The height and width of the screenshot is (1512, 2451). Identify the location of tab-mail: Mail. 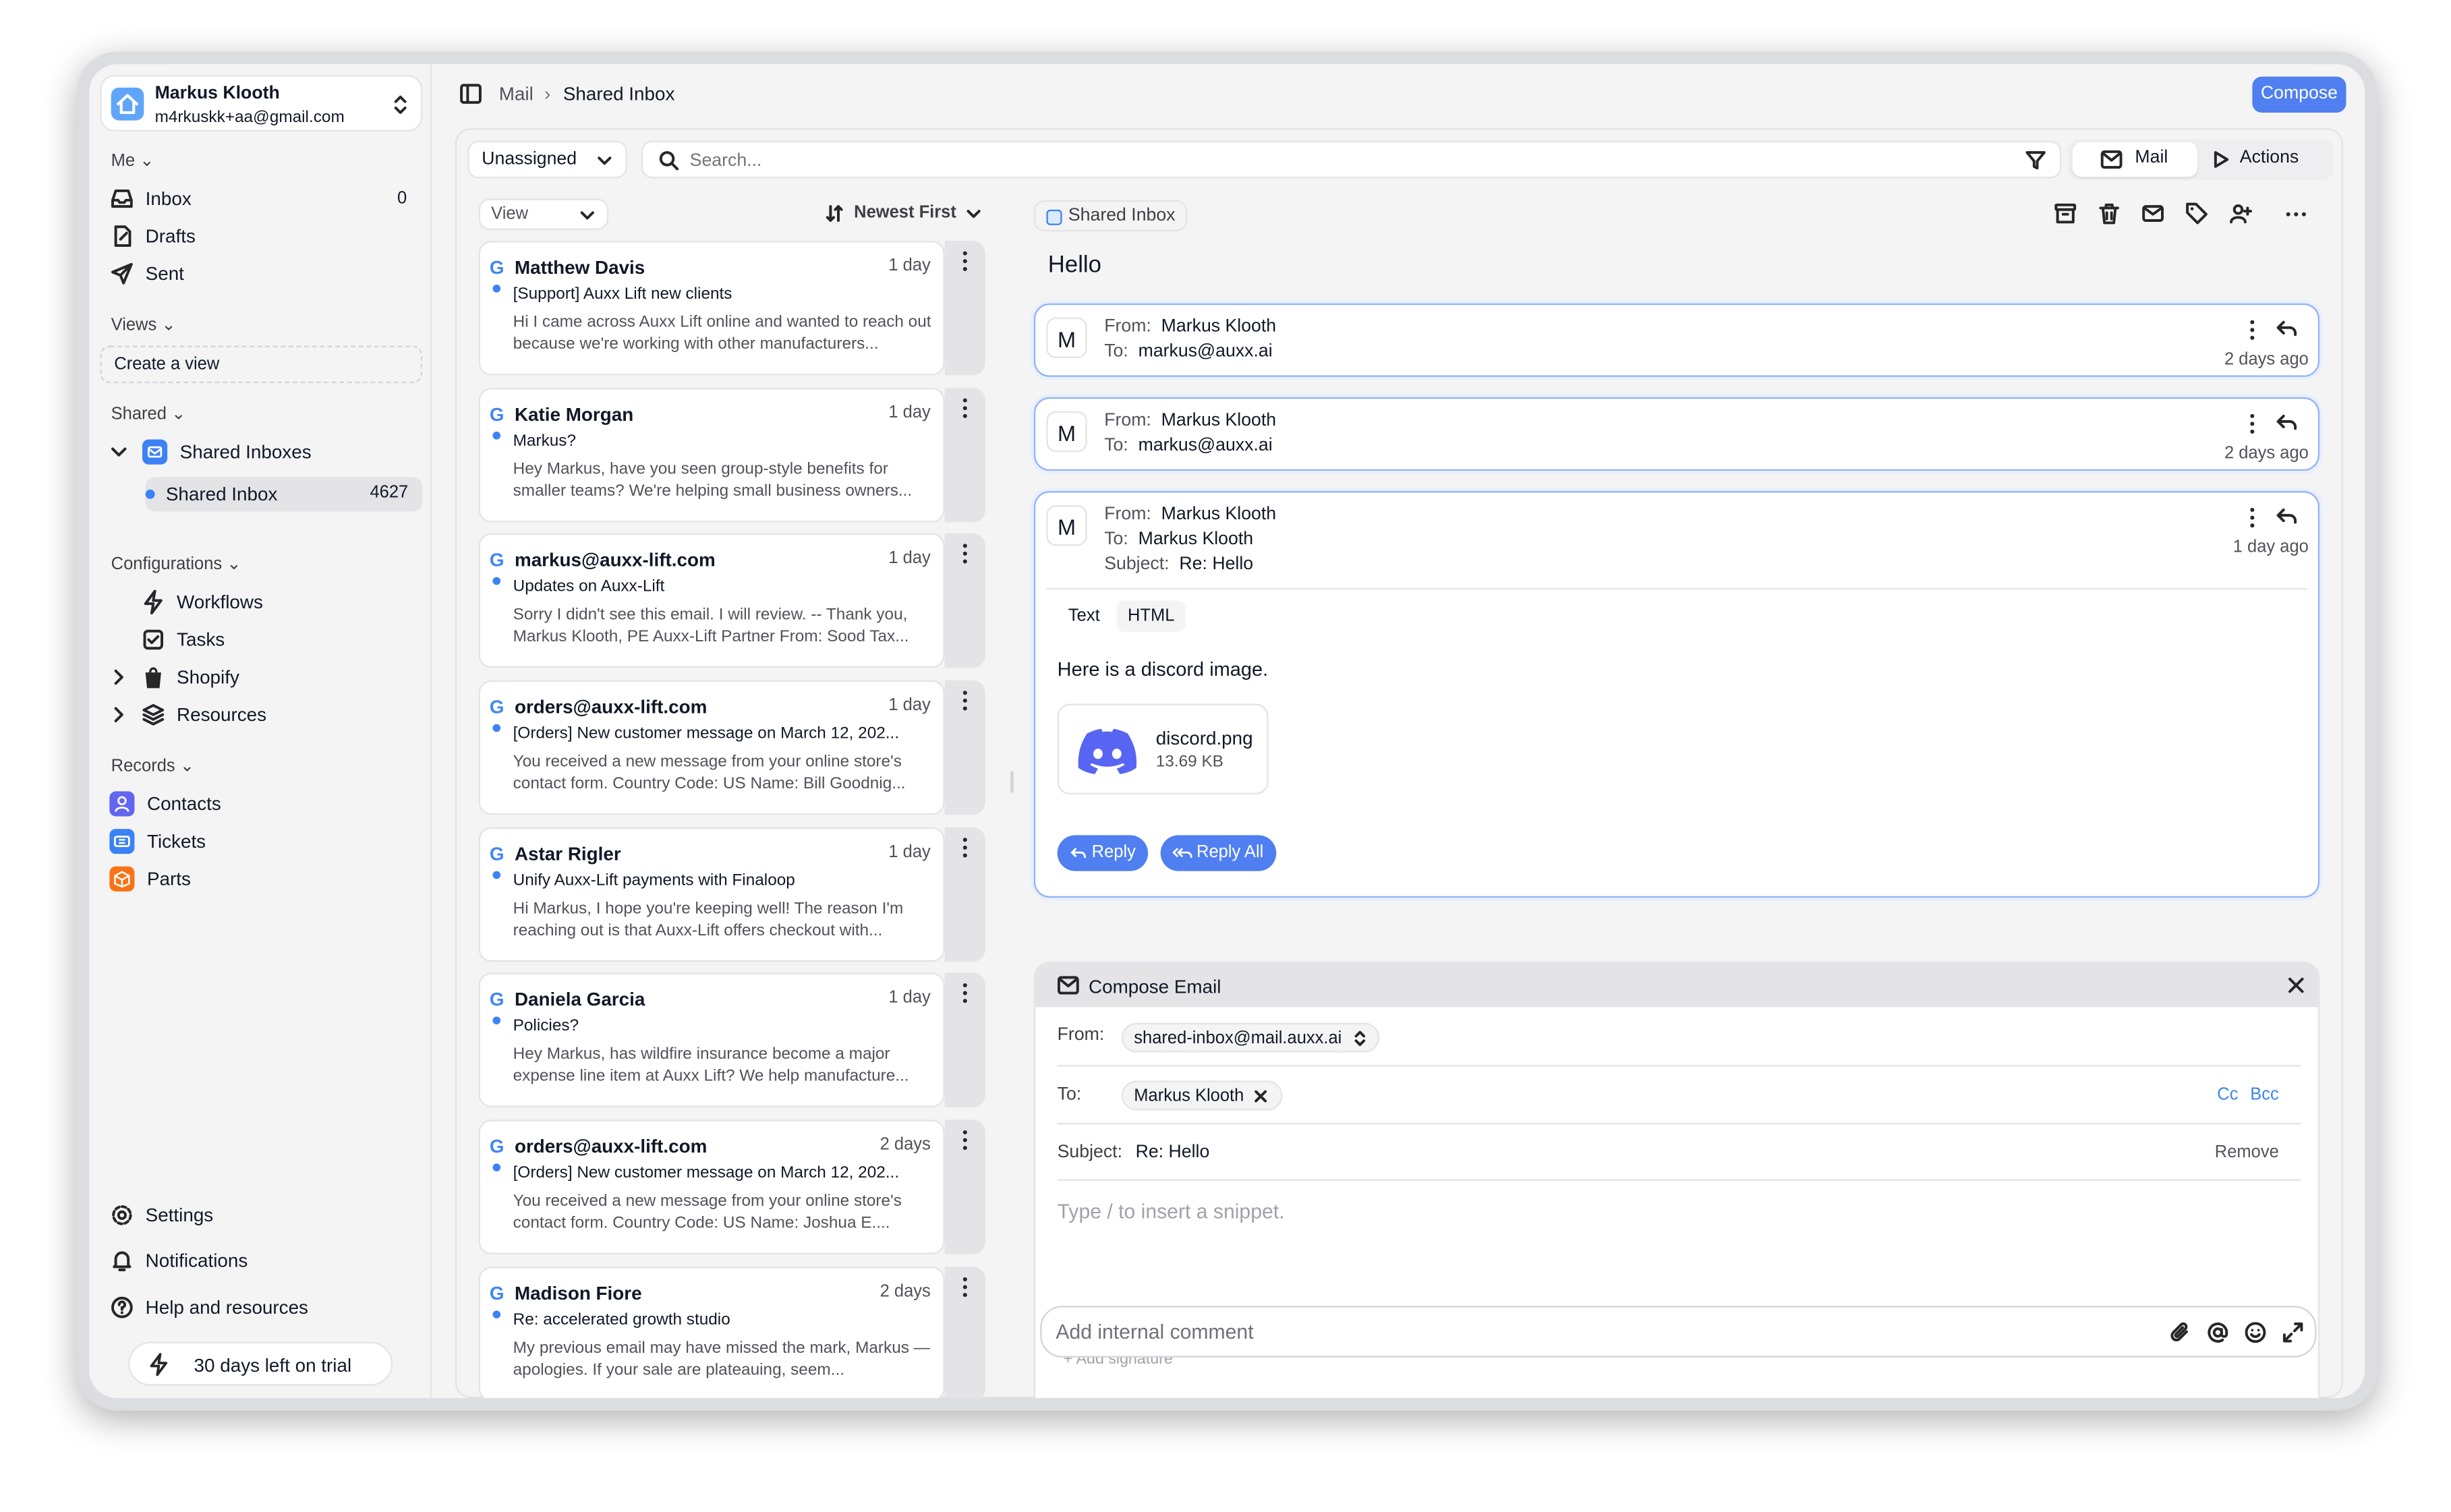
(2135, 160).